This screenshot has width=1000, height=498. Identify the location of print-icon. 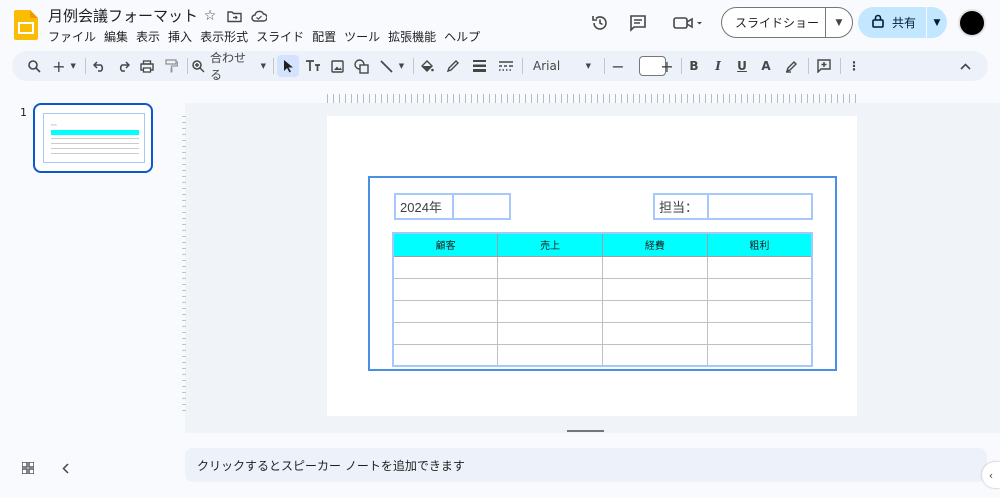
(147, 66).